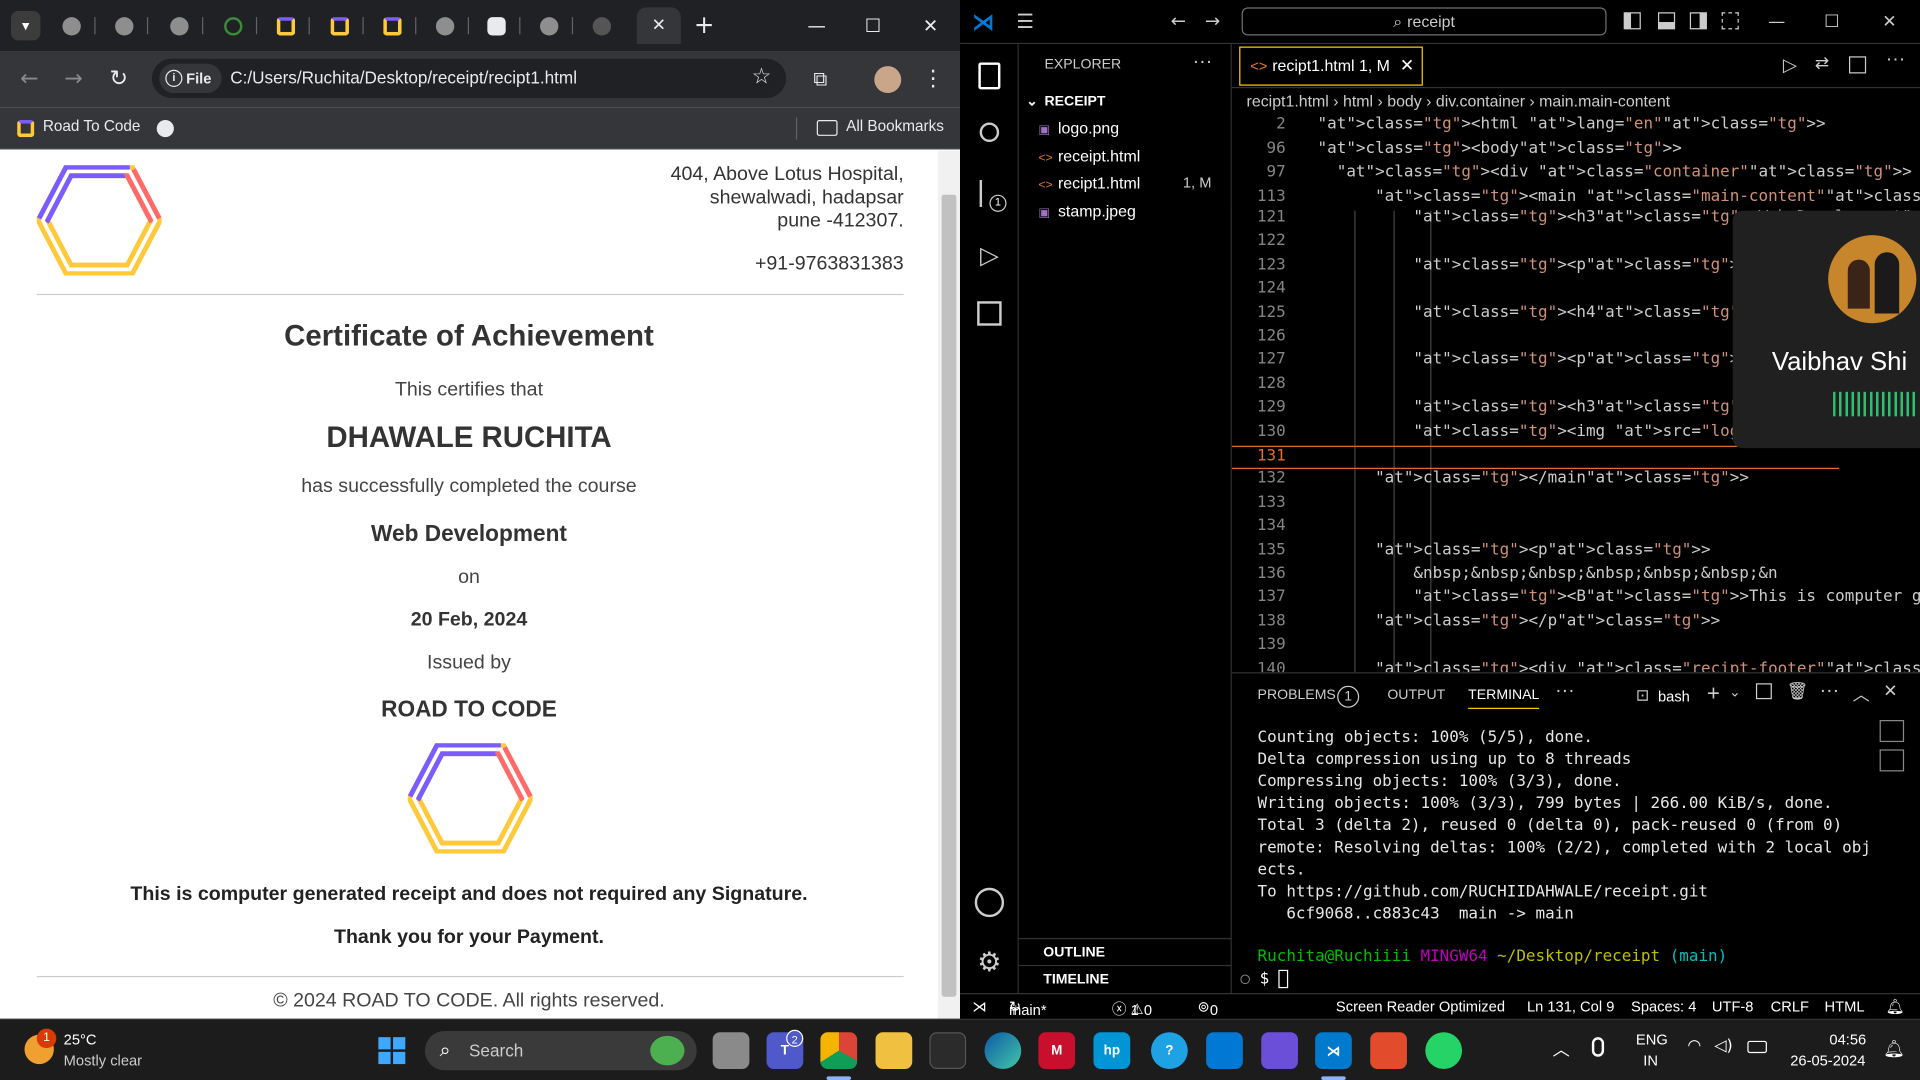 The height and width of the screenshot is (1080, 1920). I want to click on vscode-minimize-button: —, so click(1777, 22).